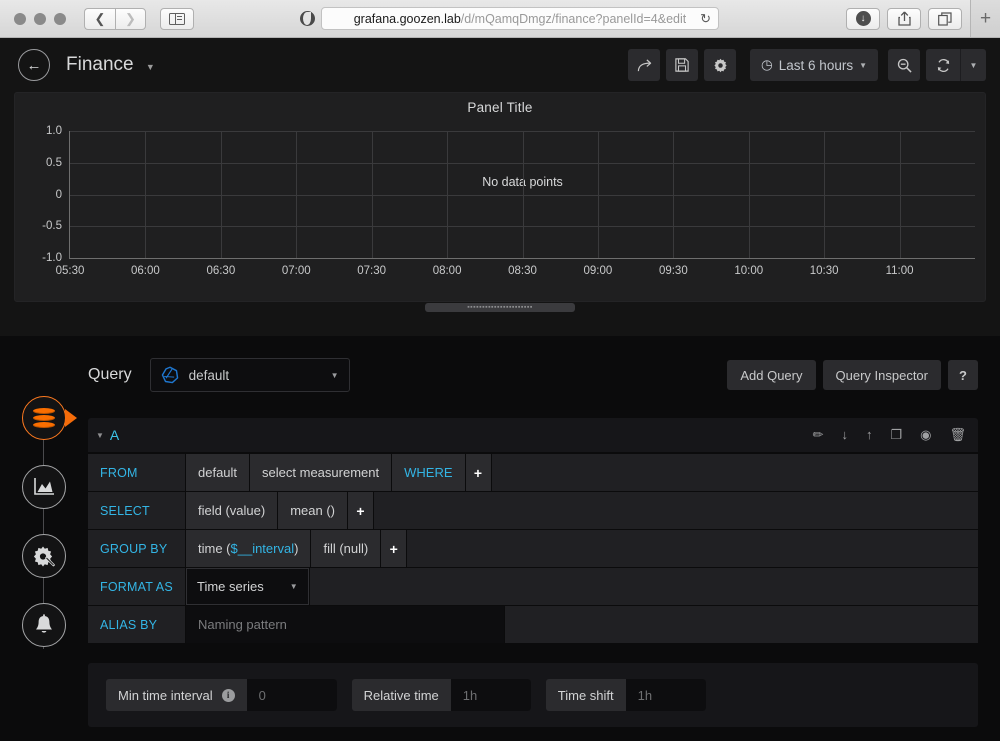 The width and height of the screenshot is (1000, 741). What do you see at coordinates (818, 435) in the screenshot?
I see `edit-query-icon: ✏` at bounding box center [818, 435].